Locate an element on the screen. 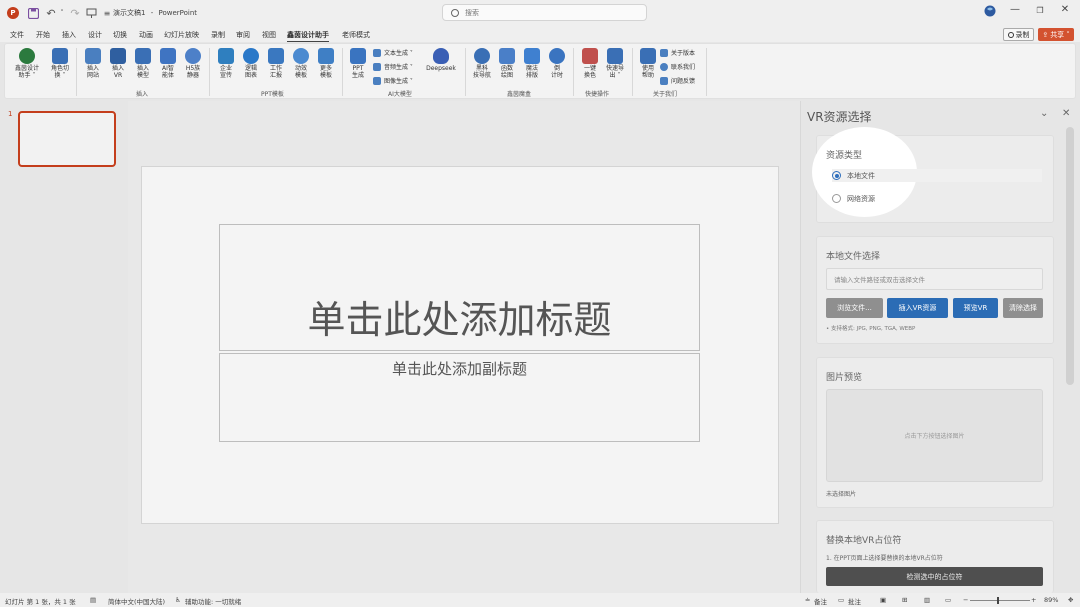 The height and width of the screenshot is (607, 1080). spellcheck-icon: ▤ is located at coordinates (93, 600).